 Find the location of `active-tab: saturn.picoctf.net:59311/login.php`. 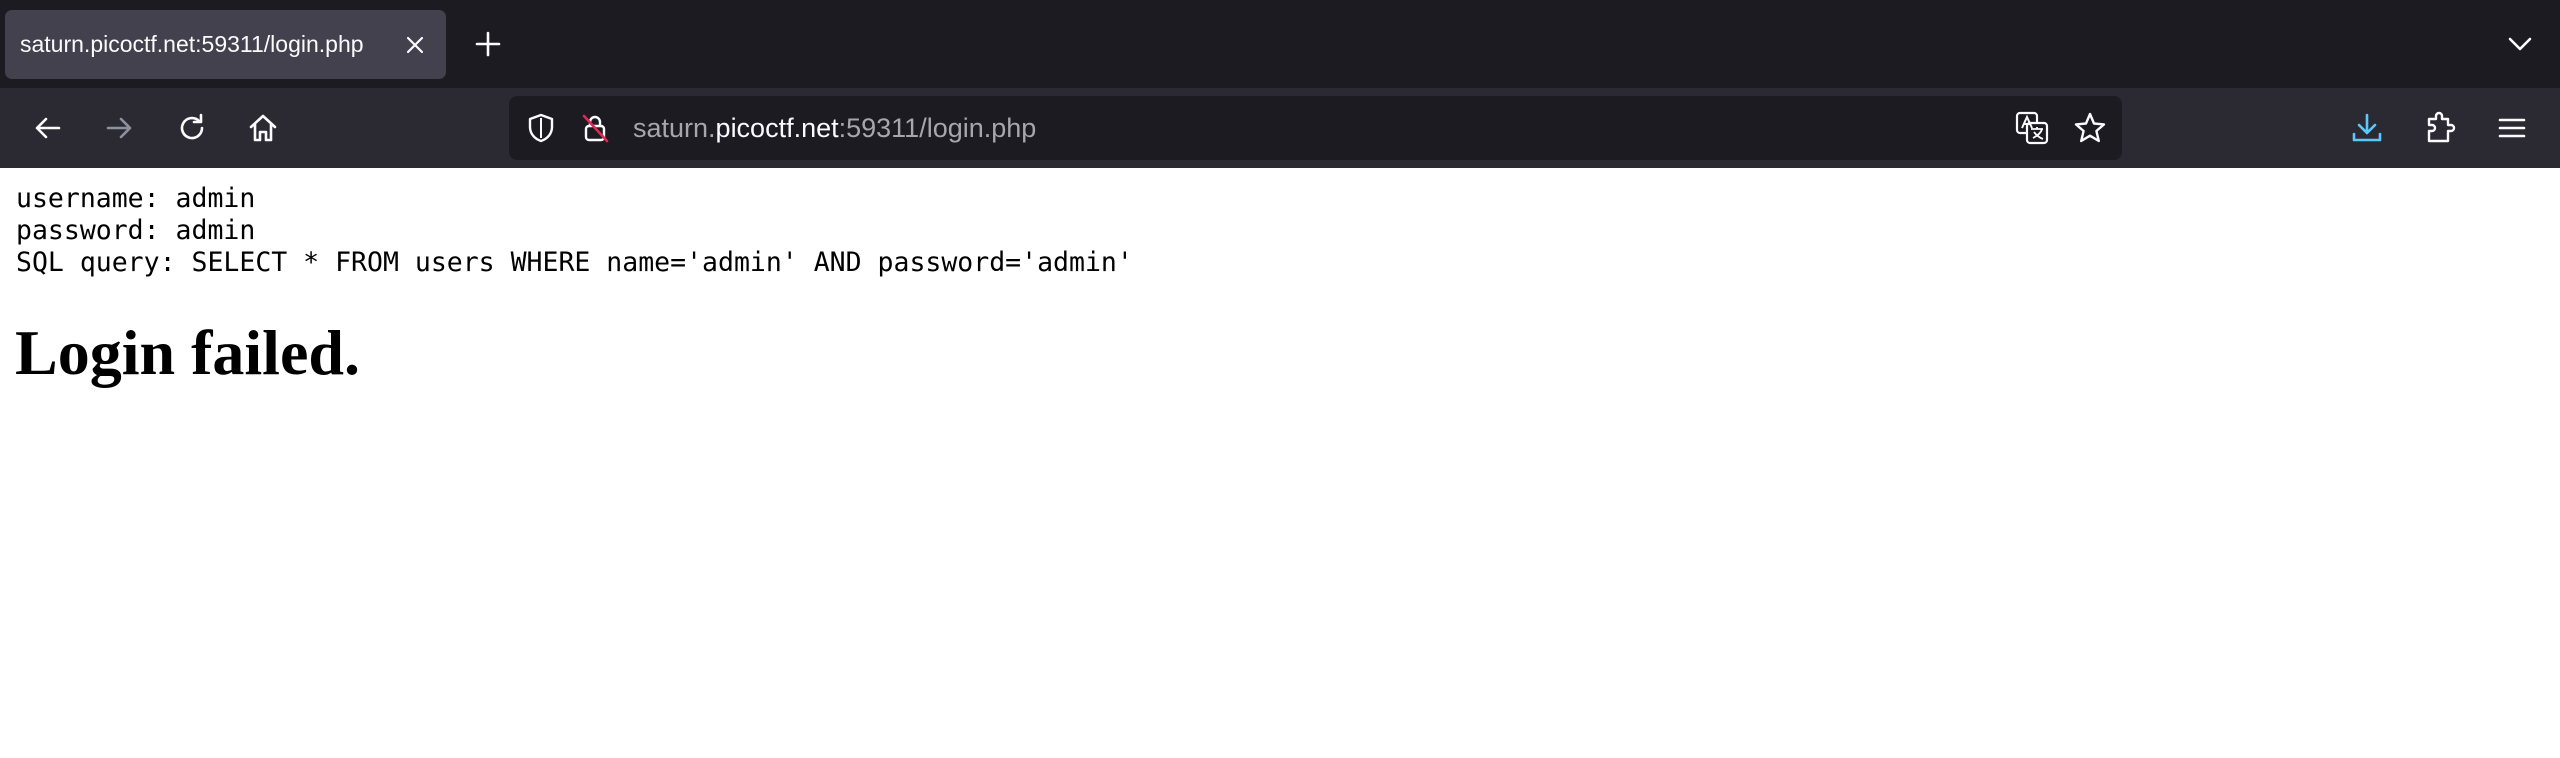

active-tab: saturn.picoctf.net:59311/login.php is located at coordinates (225, 44).